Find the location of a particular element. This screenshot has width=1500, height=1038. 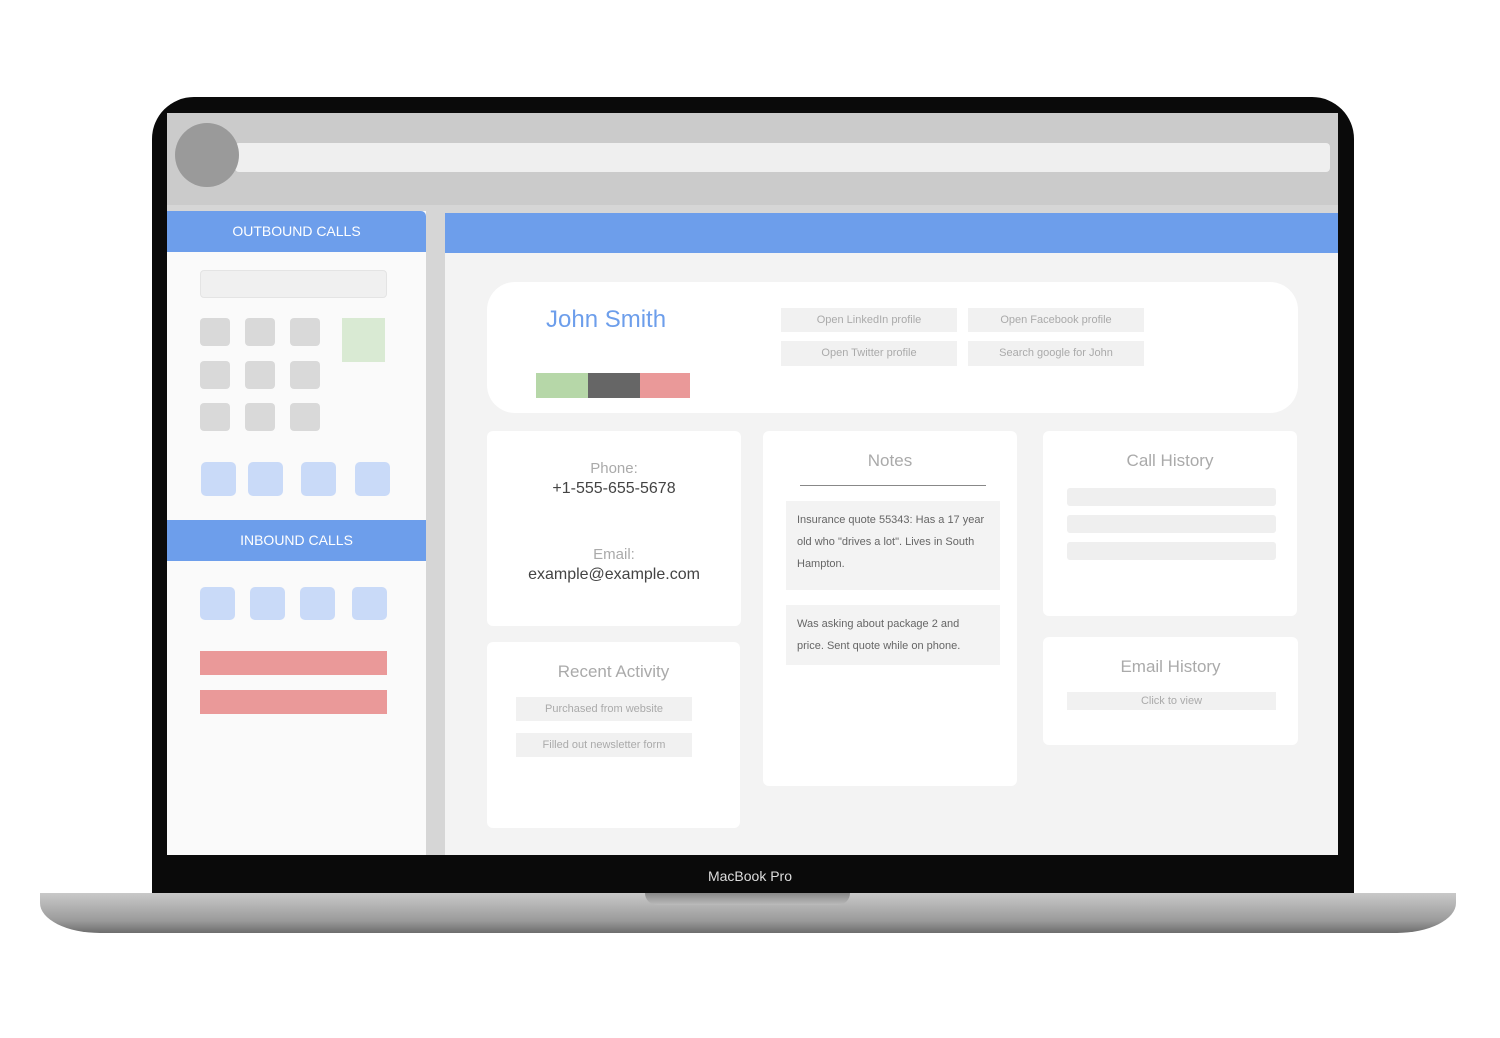

activity-item: Filled out newsletter form is located at coordinates (604, 745).